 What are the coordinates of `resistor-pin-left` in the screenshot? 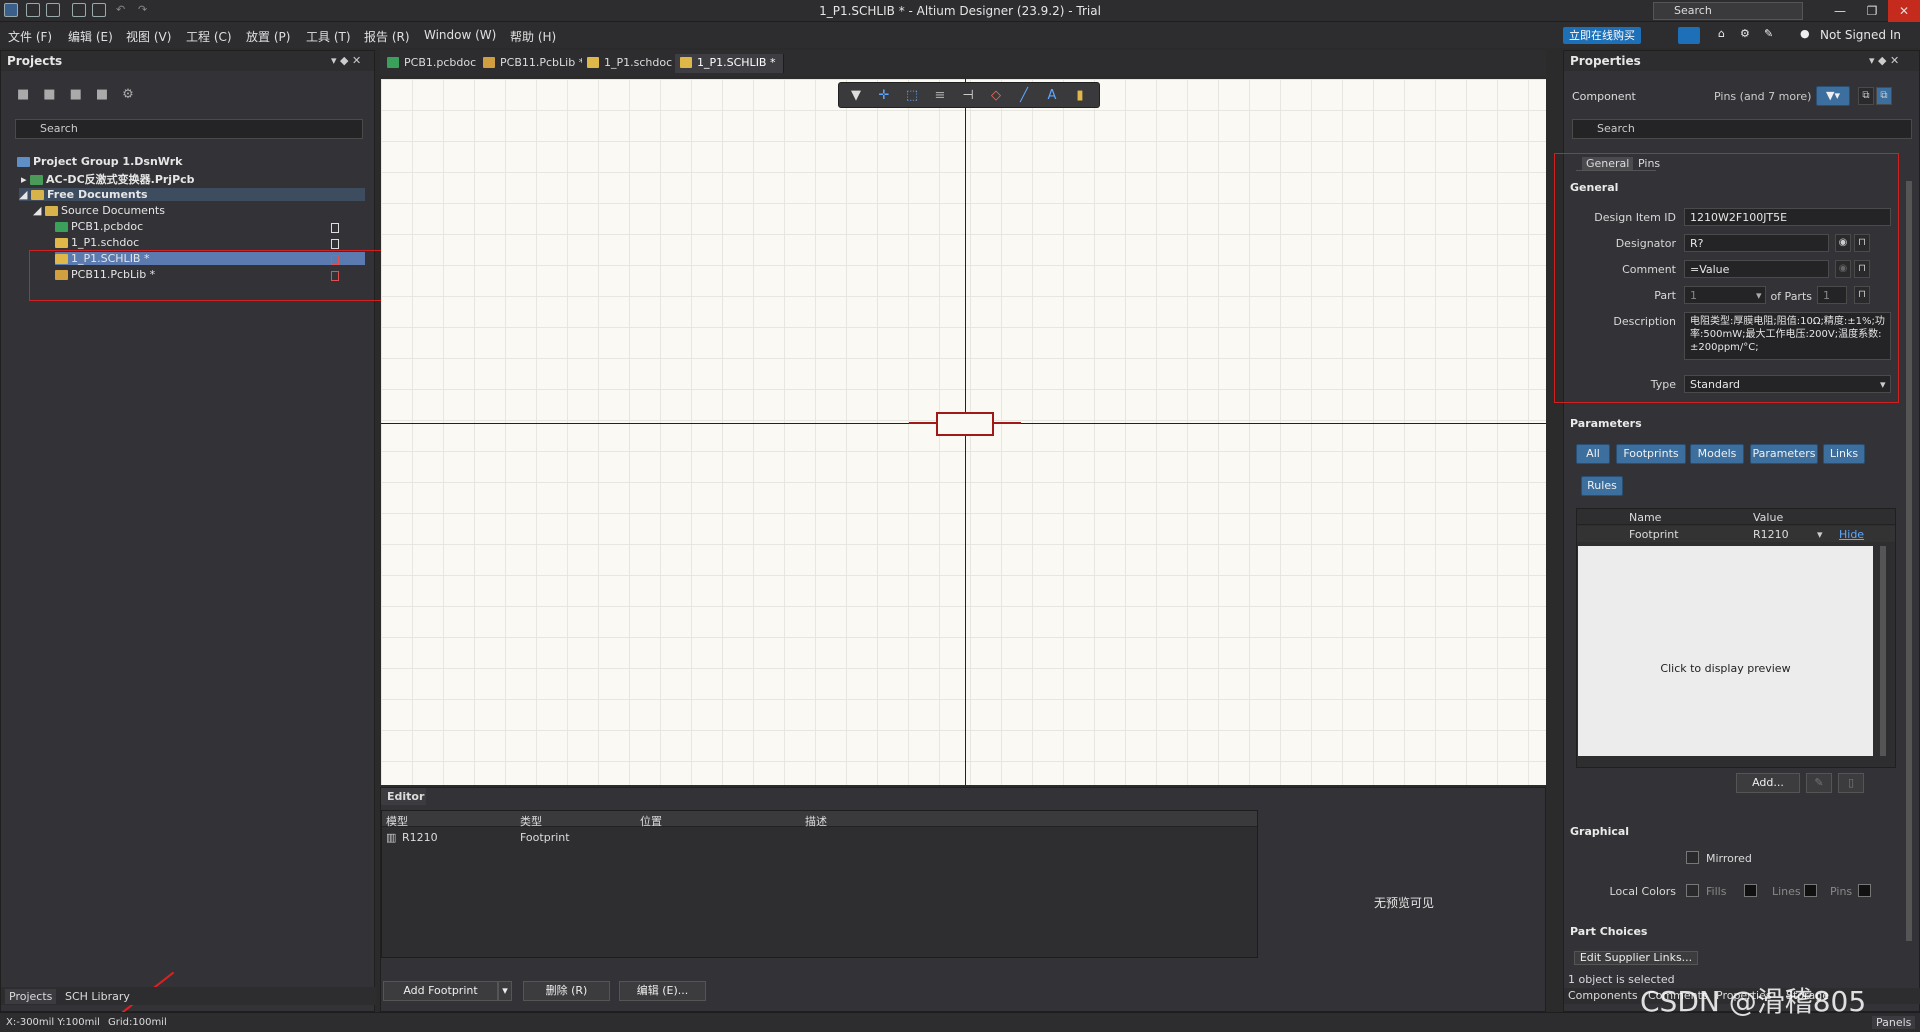 It's located at (922, 423).